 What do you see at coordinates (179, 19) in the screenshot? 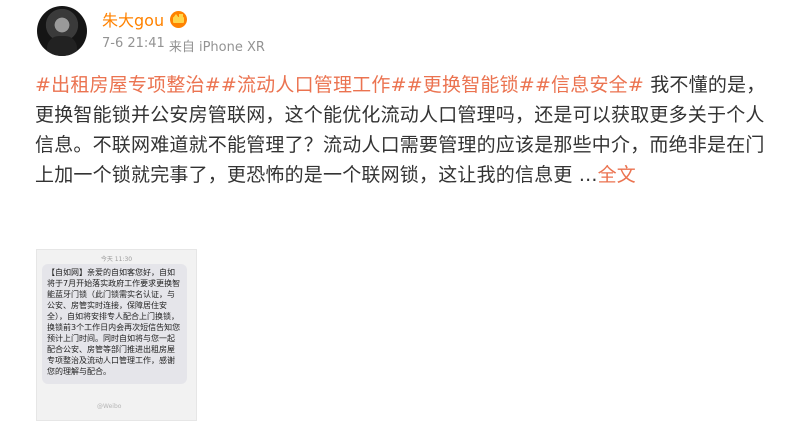
I see `crown-badge-icon` at bounding box center [179, 19].